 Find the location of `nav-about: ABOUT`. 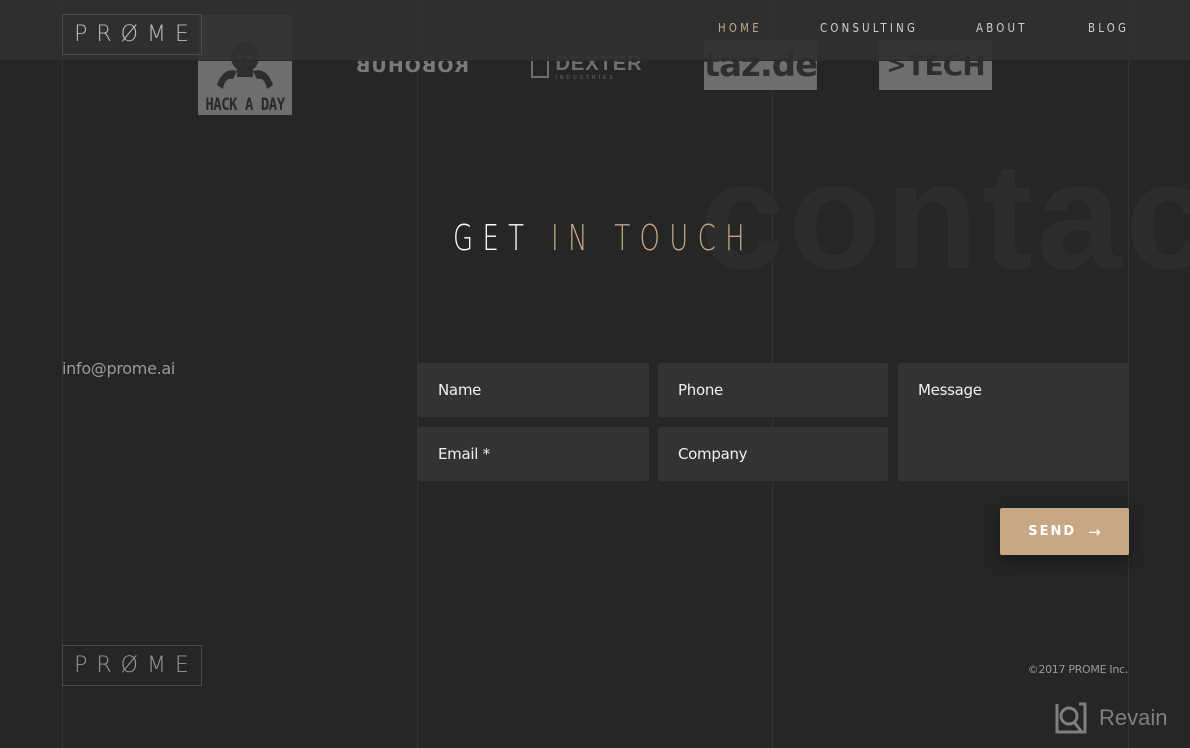

nav-about: ABOUT is located at coordinates (1002, 28).